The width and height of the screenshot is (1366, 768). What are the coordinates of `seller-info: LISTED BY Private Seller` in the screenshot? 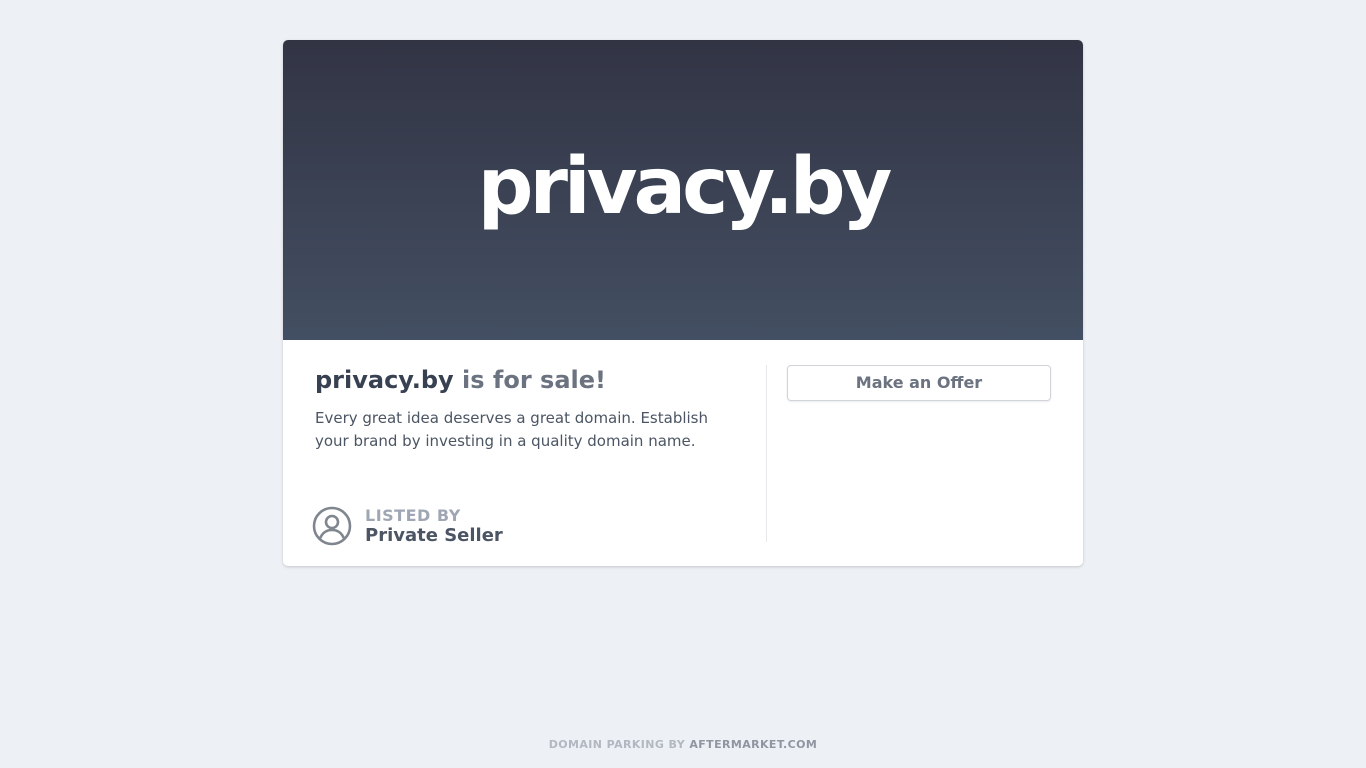 It's located at (407, 526).